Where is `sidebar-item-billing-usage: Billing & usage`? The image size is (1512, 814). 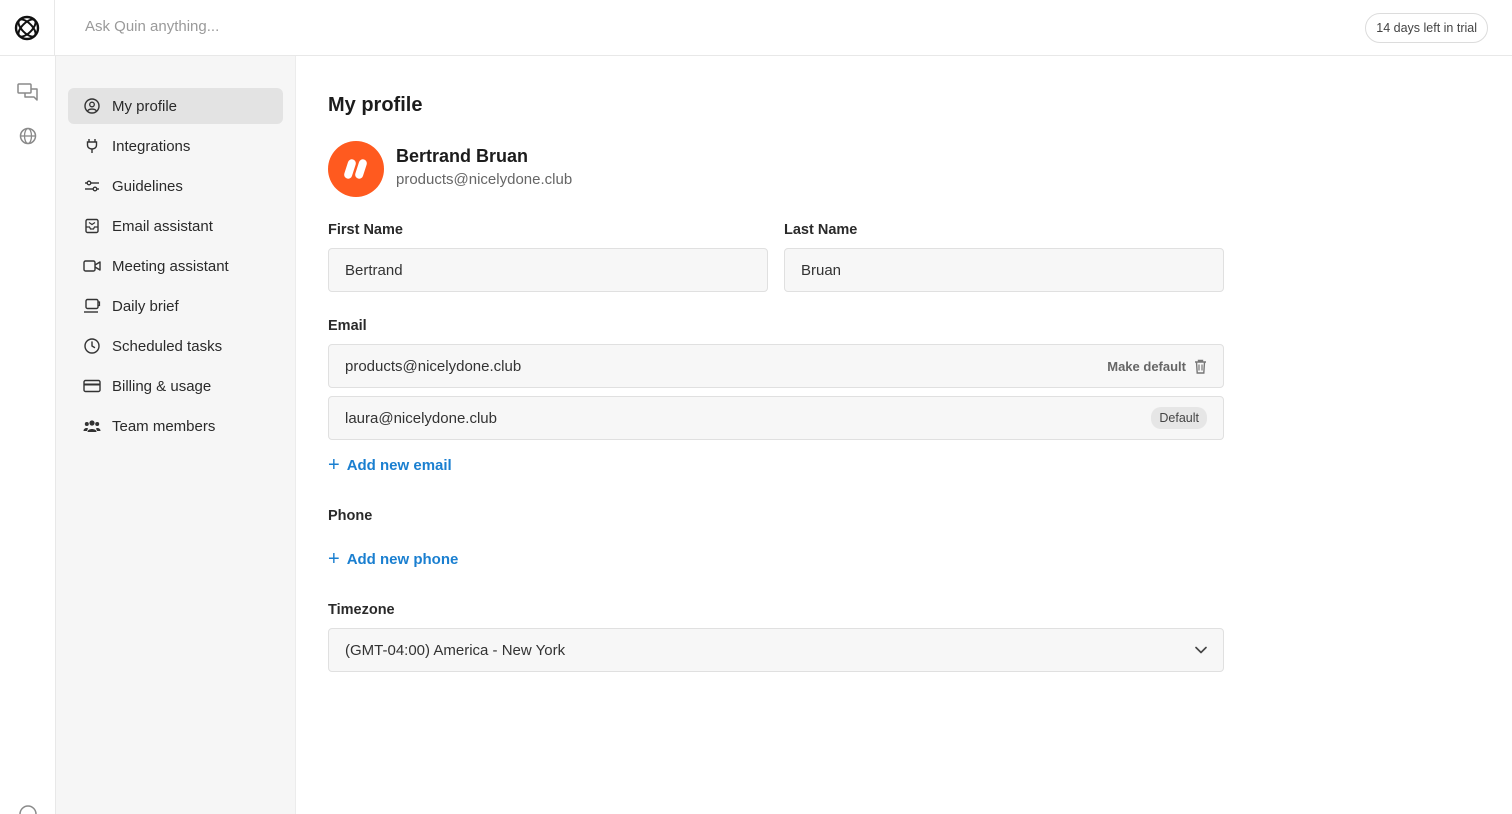
sidebar-item-billing-usage: Billing & usage is located at coordinates (175, 386).